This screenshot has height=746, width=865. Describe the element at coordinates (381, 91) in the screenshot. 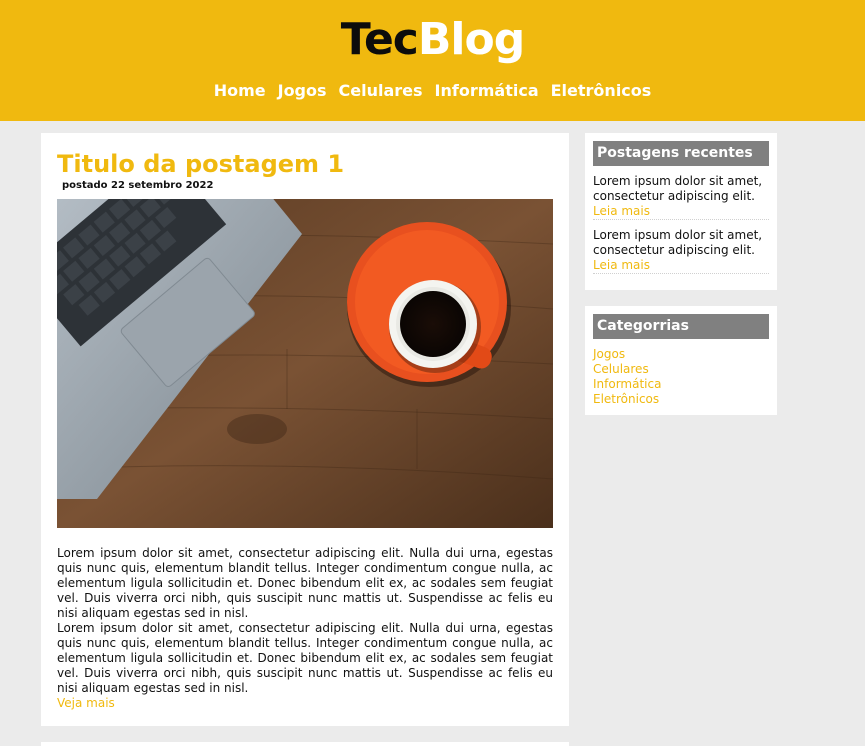

I see `nav-item-celulares: Celulares` at that location.